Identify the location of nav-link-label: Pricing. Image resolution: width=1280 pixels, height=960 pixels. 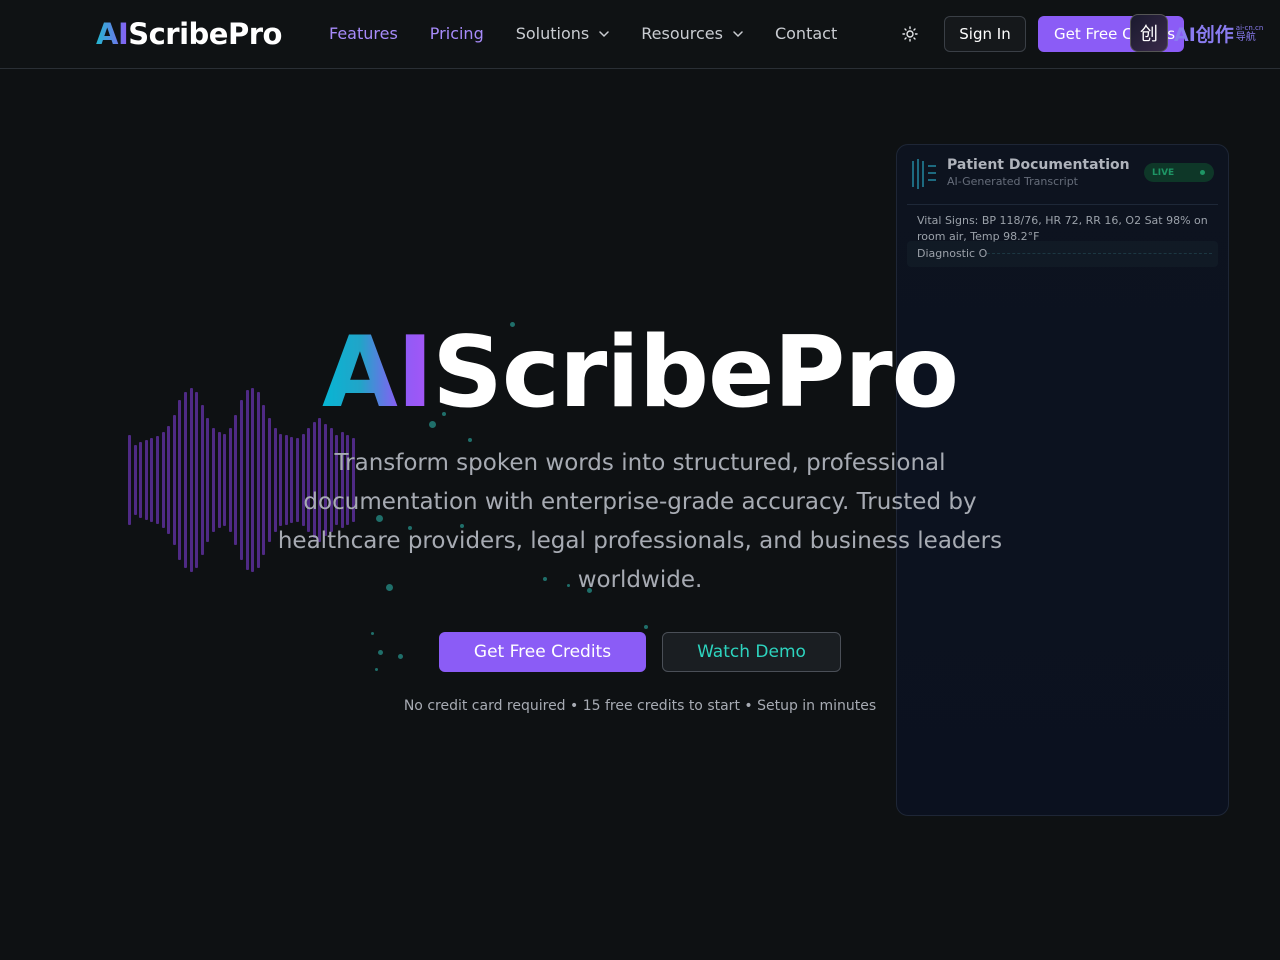
(456, 33).